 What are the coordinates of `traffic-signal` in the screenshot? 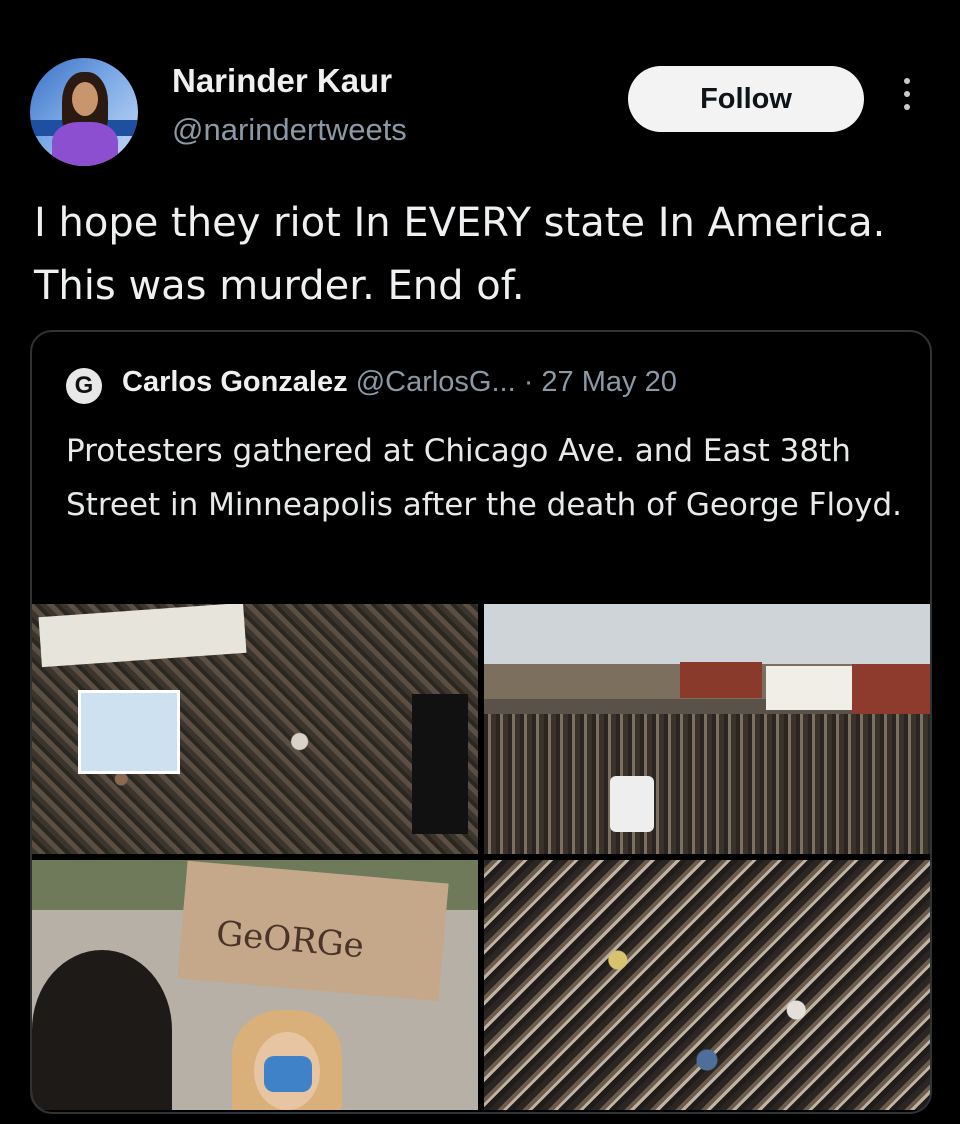 It's located at (440, 764).